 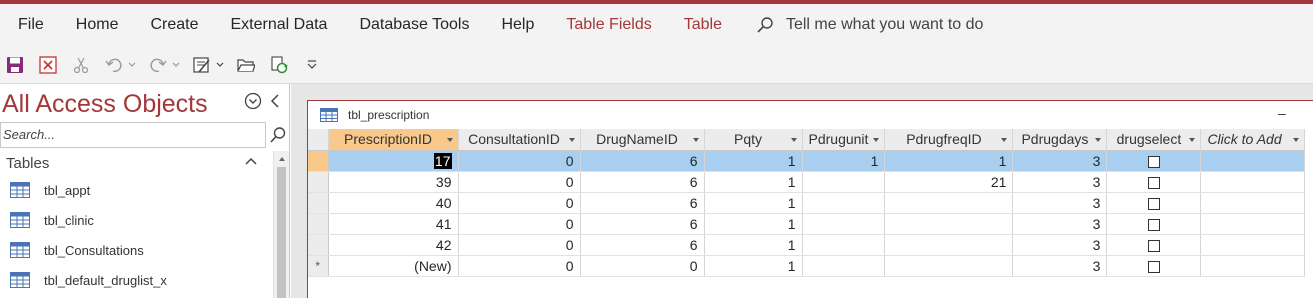 I want to click on nav-scroll-thumb, so click(x=281, y=232).